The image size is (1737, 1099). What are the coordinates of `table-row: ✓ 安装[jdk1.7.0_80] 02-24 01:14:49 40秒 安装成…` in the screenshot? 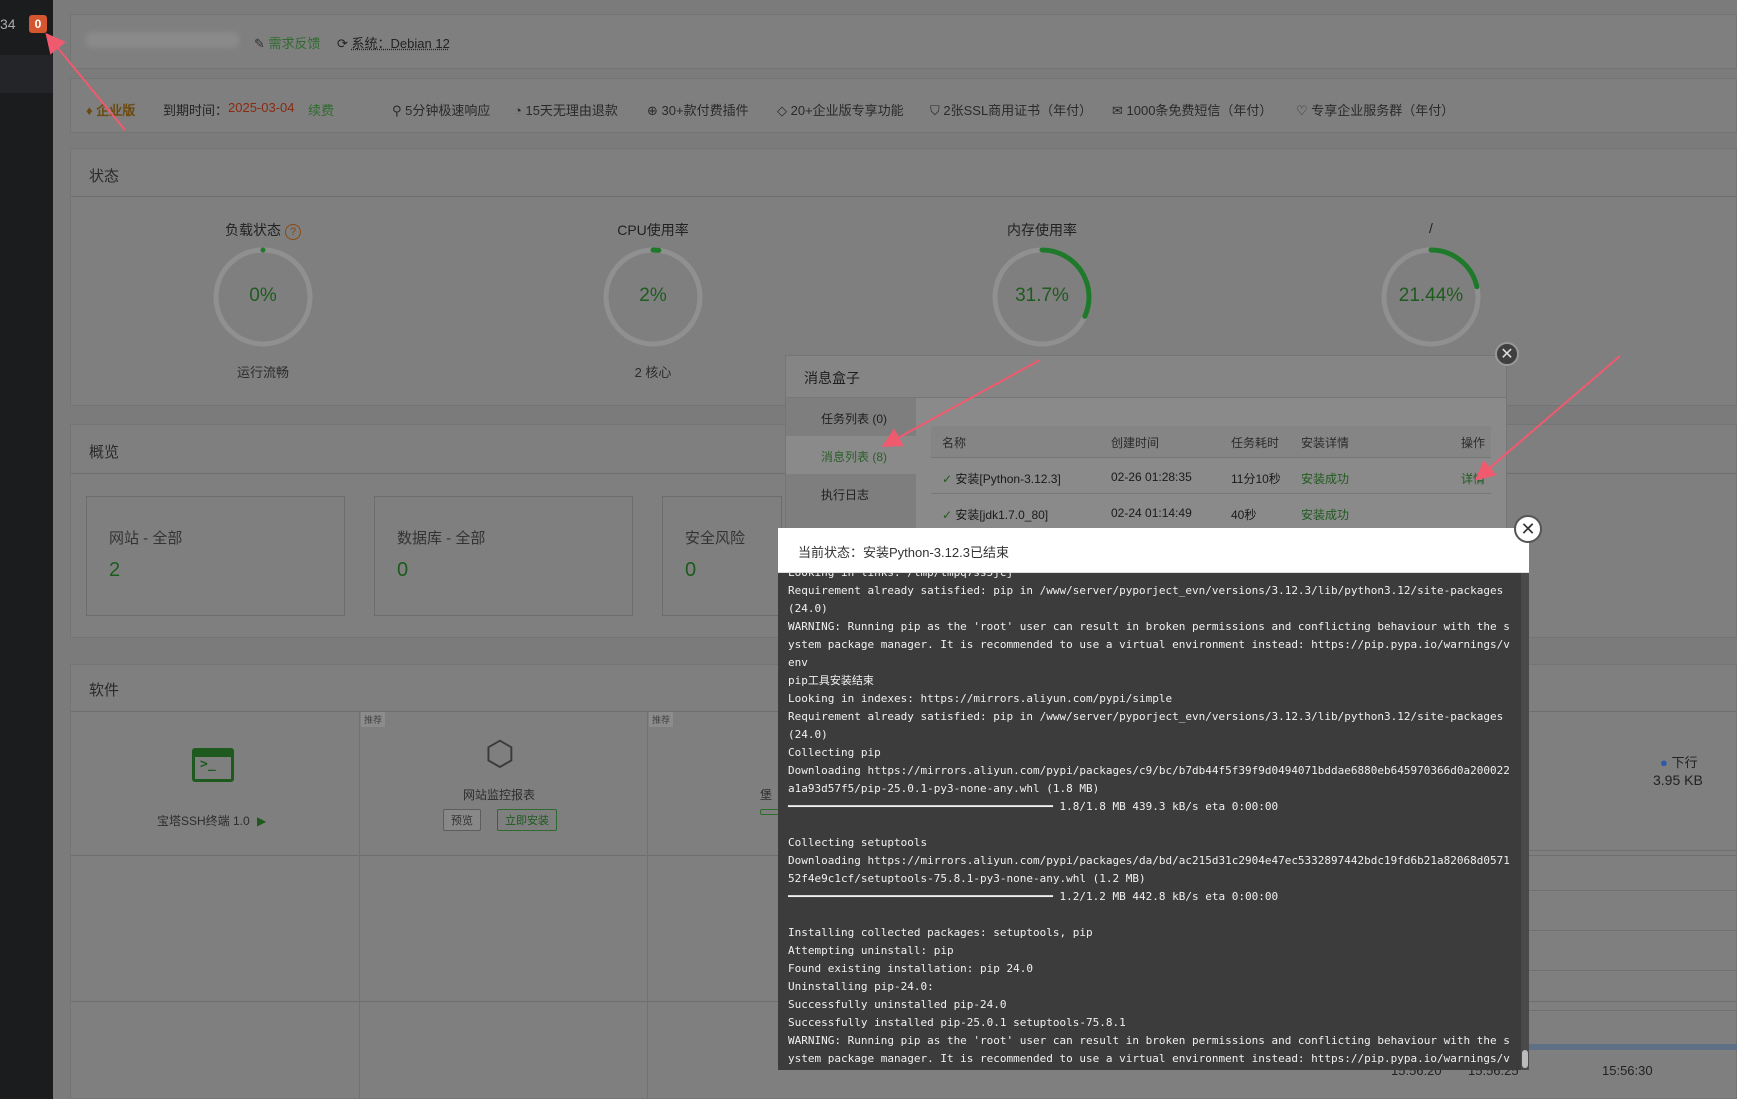 It's located at (1211, 512).